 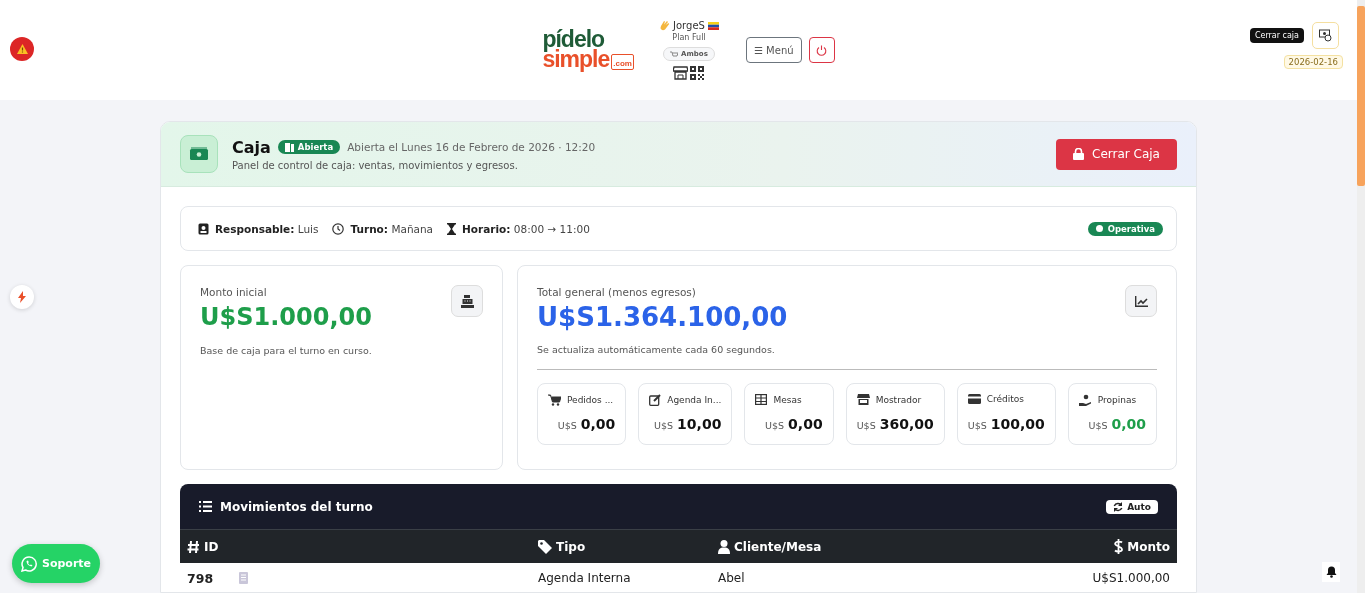 I want to click on card-note: Base de caja para el turno en curso., so click(x=286, y=350).